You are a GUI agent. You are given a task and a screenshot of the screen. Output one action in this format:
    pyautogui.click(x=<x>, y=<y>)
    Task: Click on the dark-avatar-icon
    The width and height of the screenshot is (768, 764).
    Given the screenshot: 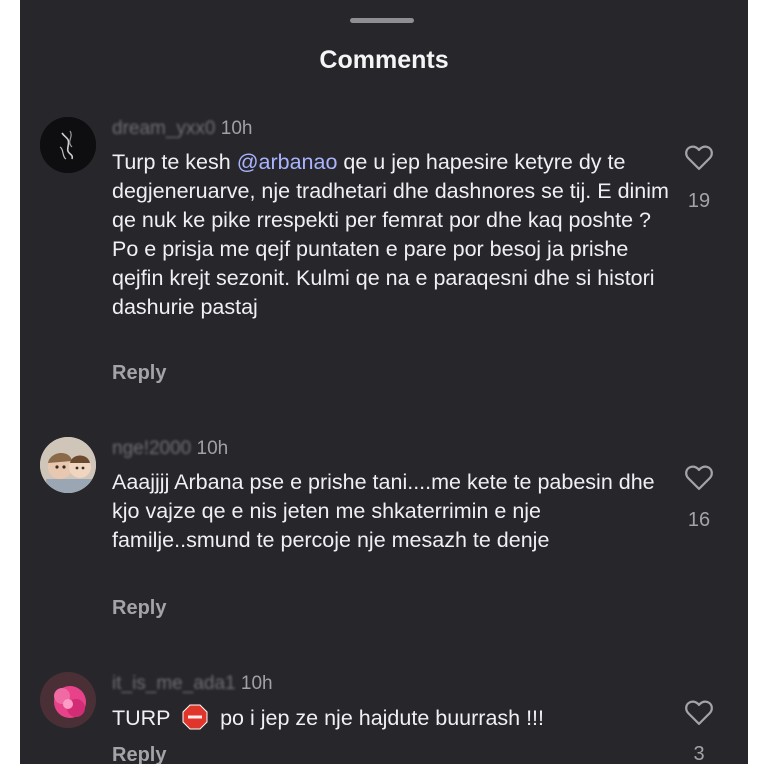 What is the action you would take?
    pyautogui.click(x=68, y=145)
    